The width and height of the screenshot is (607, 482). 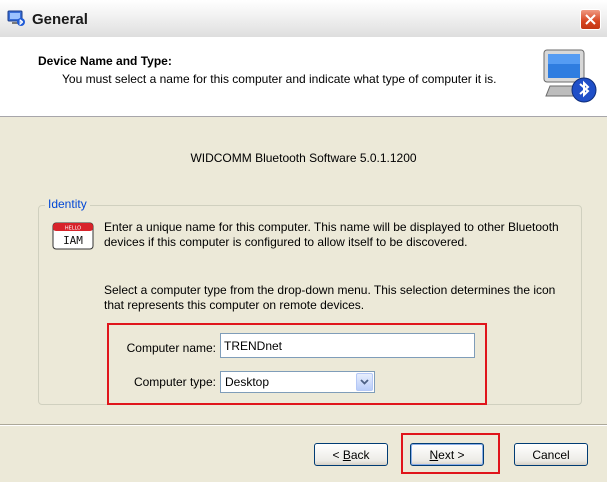 What do you see at coordinates (297, 382) in the screenshot?
I see `computer-type-dropdown: Desktop` at bounding box center [297, 382].